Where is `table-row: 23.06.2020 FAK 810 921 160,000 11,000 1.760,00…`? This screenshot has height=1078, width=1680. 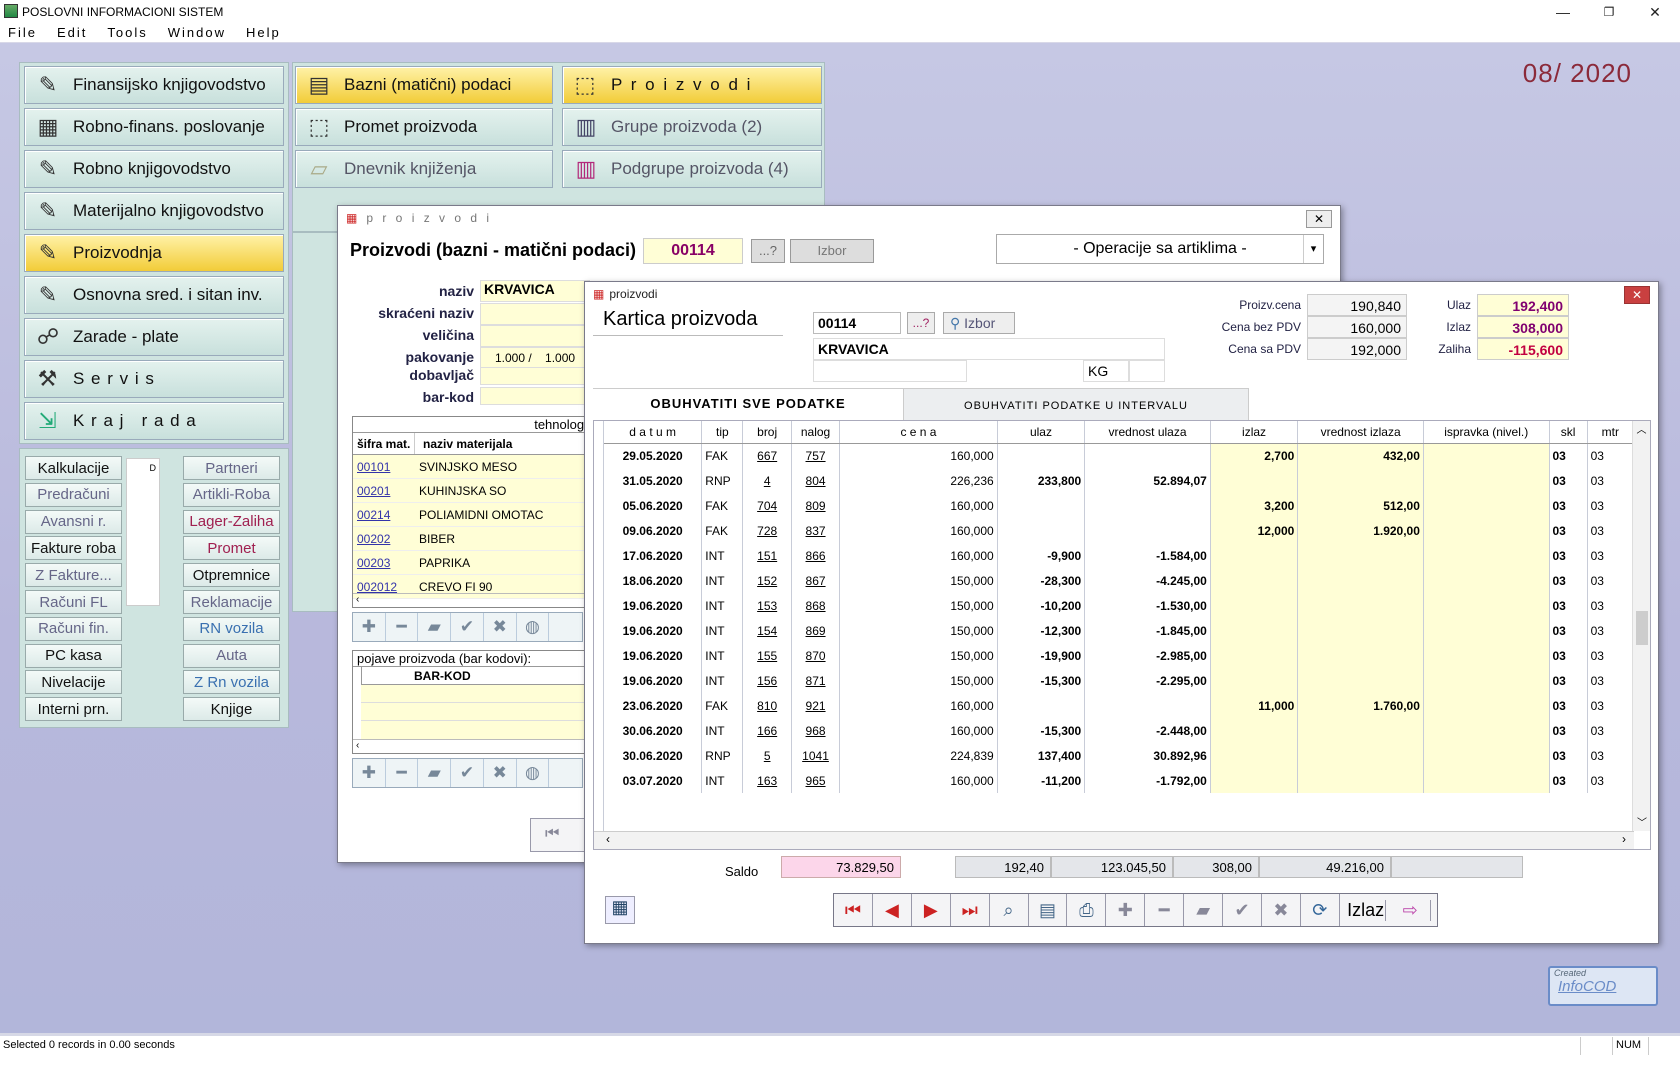
table-row: 23.06.2020 FAK 810 921 160,000 11,000 1.760,00… is located at coordinates (1119, 705).